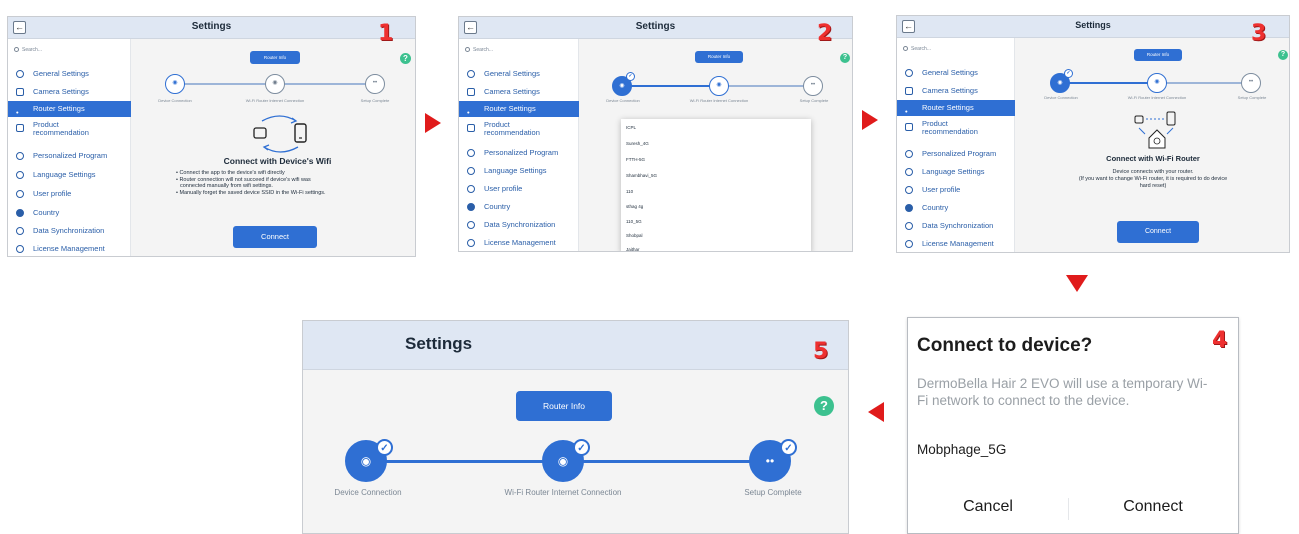 This screenshot has width=1299, height=534. Describe the element at coordinates (1220, 340) in the screenshot. I see `step-number-4: 4` at that location.